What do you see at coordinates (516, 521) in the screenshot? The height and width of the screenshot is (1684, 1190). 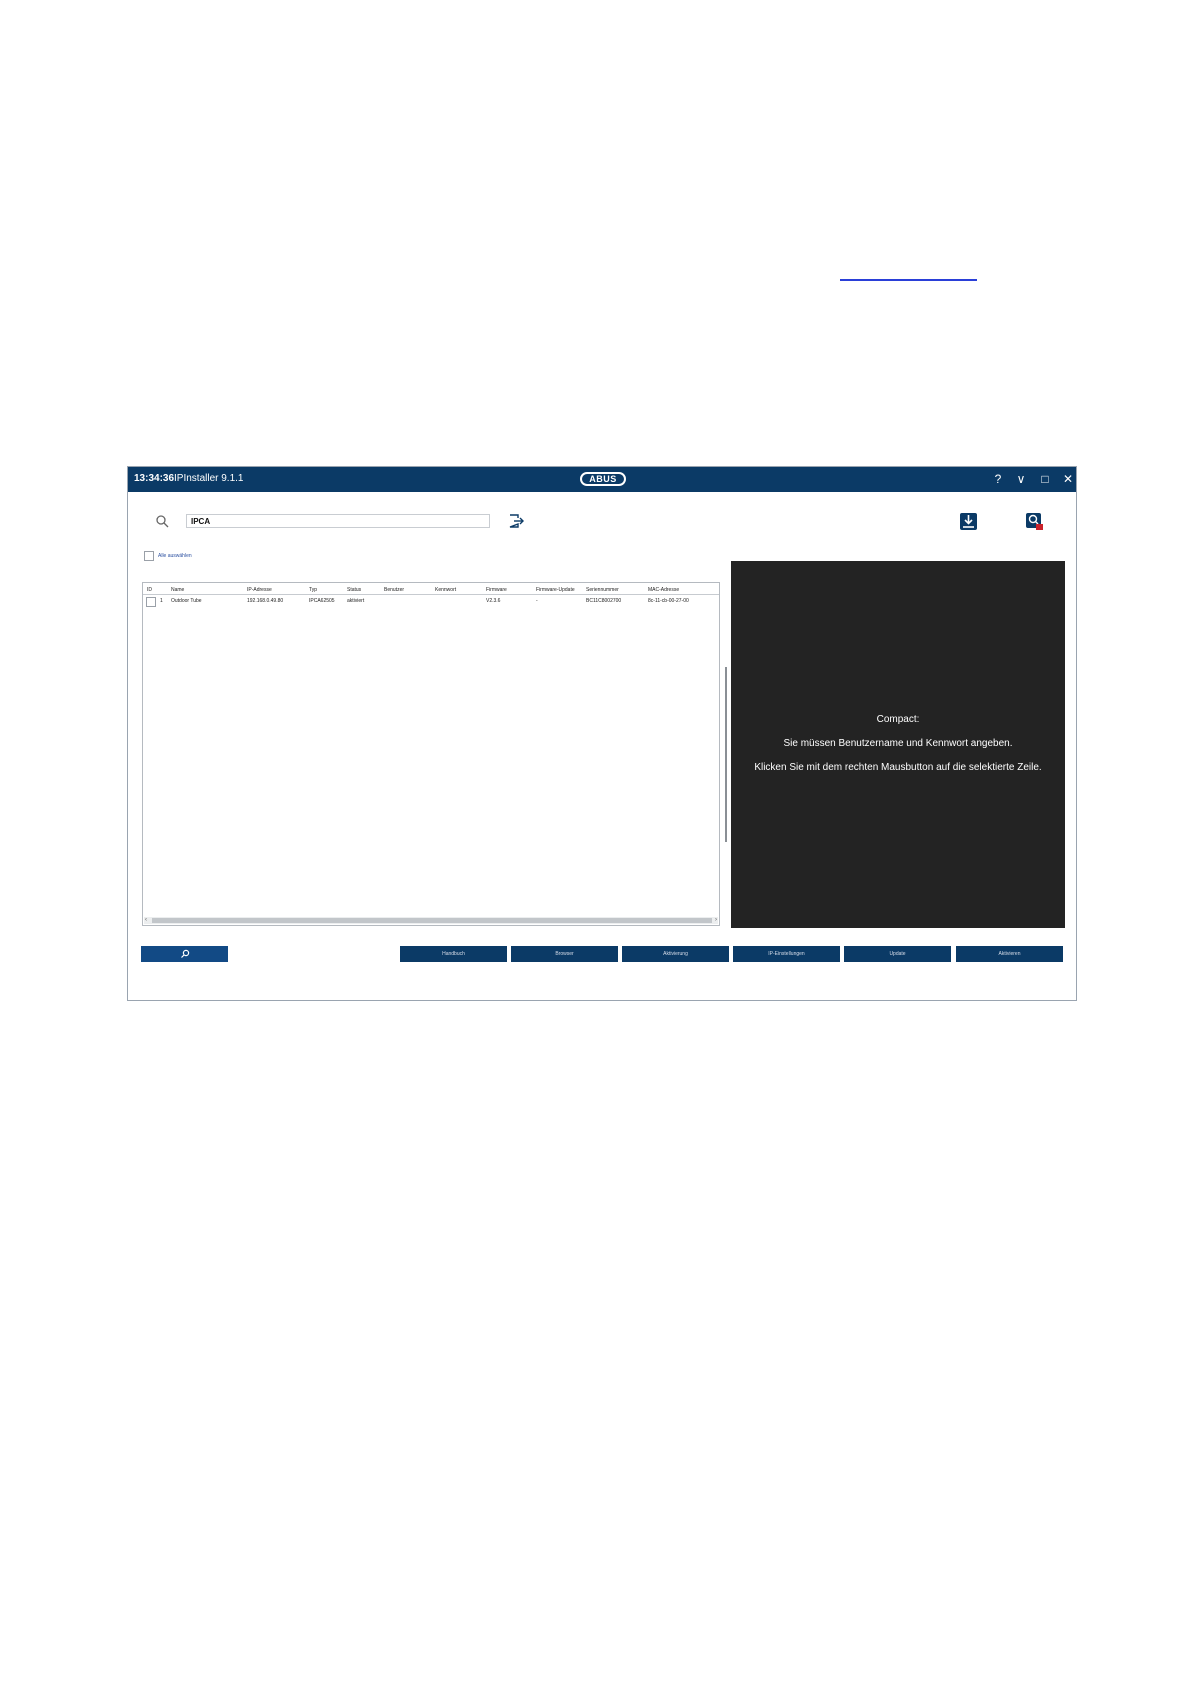 I see `export-icon` at bounding box center [516, 521].